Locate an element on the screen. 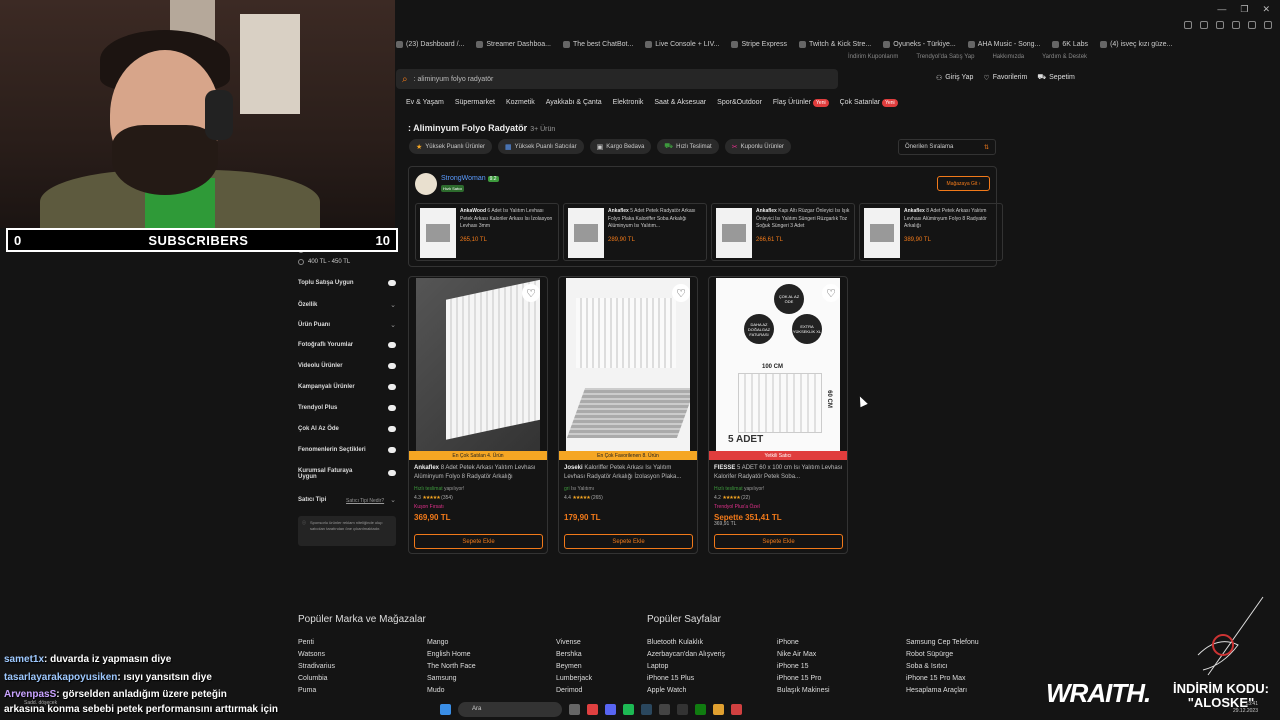  filter-chip: ⛟ Hızlı Teslimat is located at coordinates (688, 146).